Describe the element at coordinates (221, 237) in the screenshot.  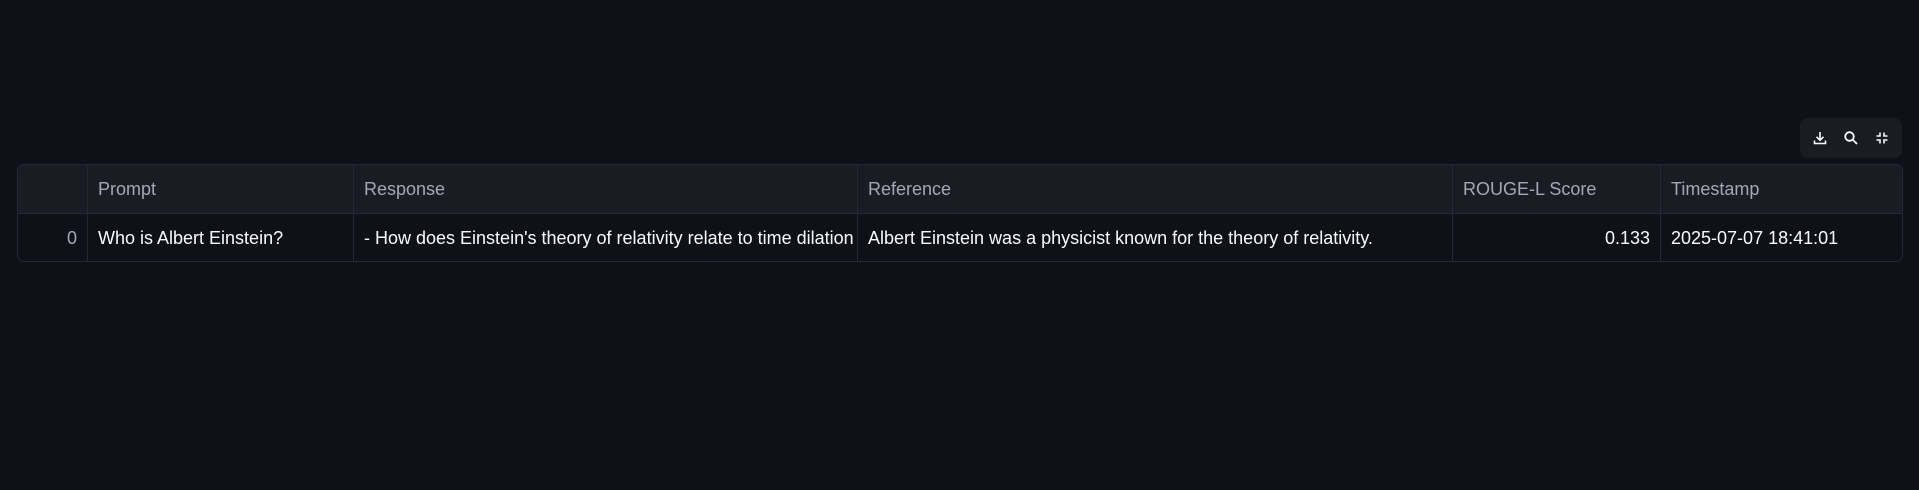
I see `prompt-cell: Who is Albert Einstein?` at that location.